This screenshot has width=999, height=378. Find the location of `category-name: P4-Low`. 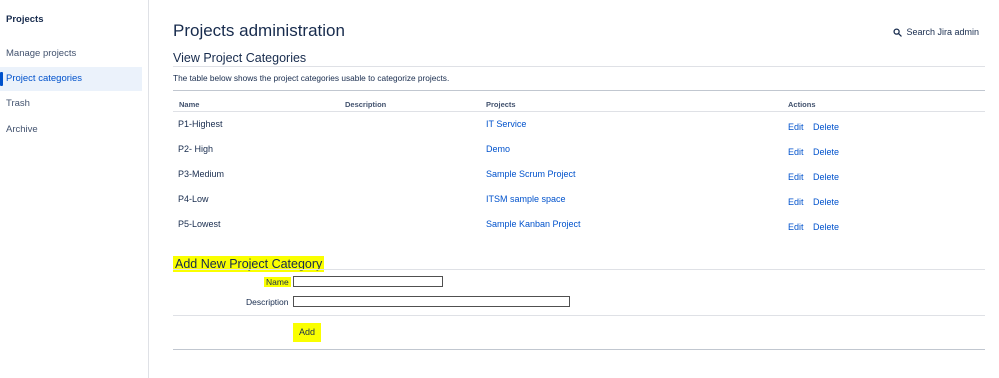

category-name: P4-Low is located at coordinates (193, 199).